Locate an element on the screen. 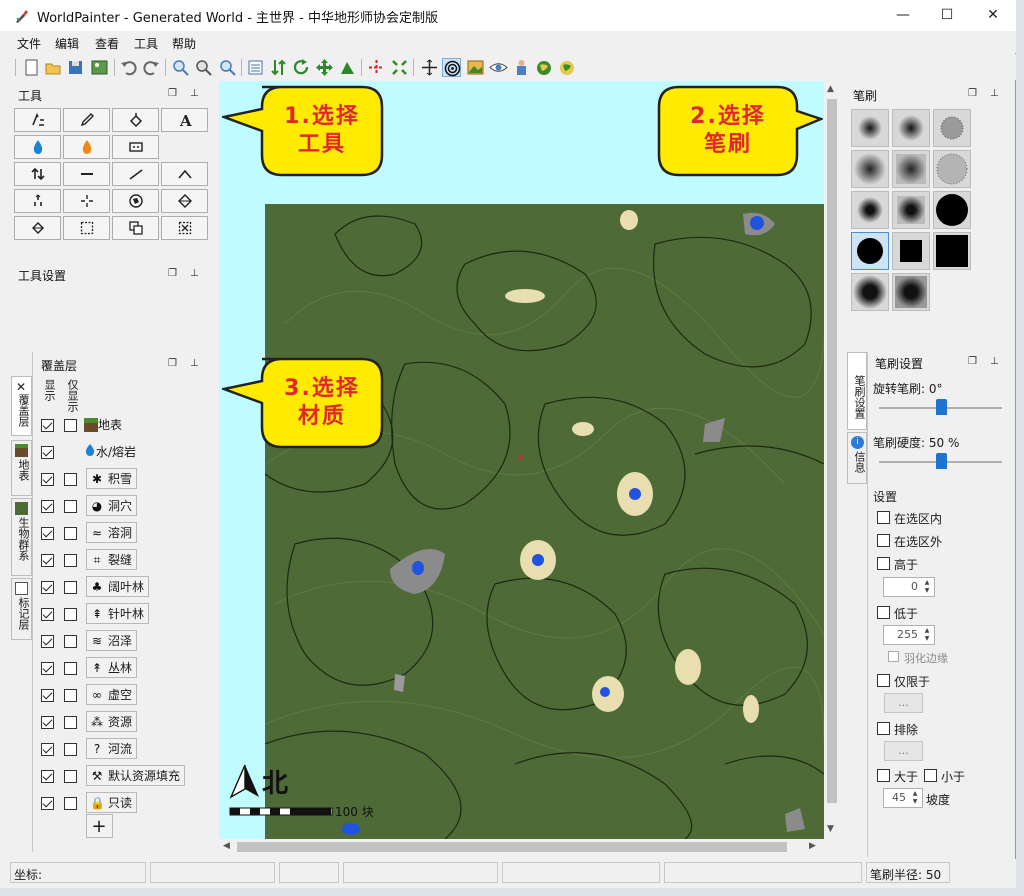 The image size is (1024, 896). brush-square-hardish is located at coordinates (911, 210).